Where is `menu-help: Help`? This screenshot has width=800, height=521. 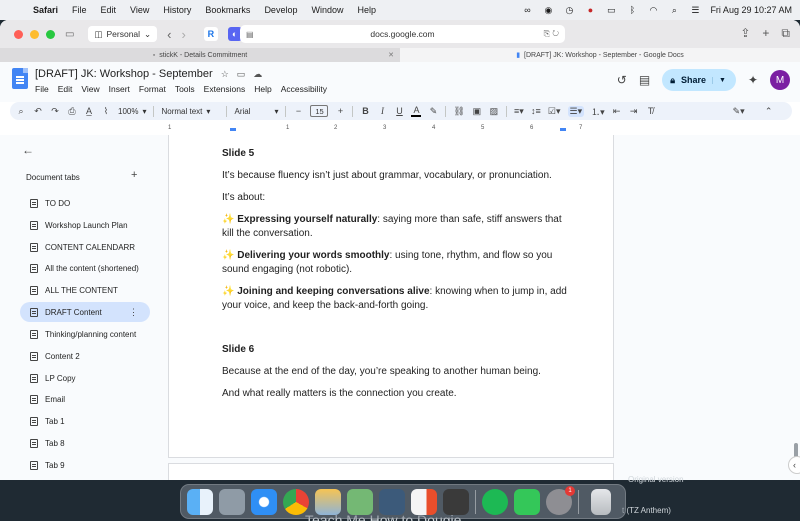 menu-help: Help is located at coordinates (366, 10).